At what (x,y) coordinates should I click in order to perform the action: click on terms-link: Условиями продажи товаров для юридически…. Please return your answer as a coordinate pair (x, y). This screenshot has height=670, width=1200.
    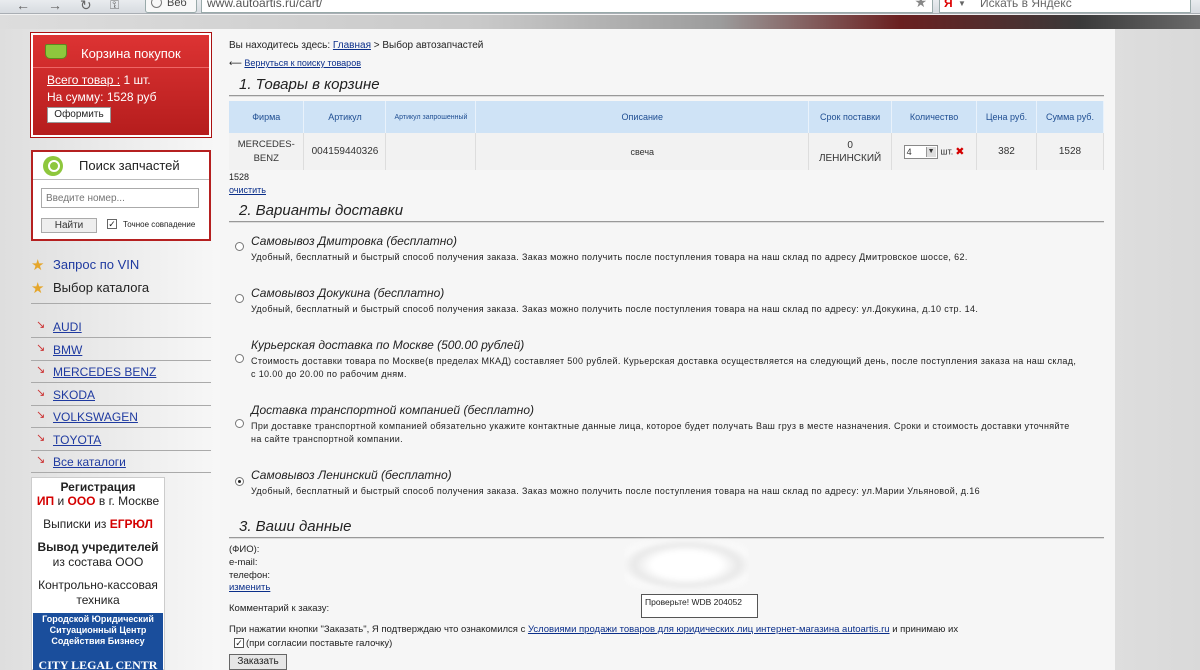
    Looking at the image, I should click on (709, 629).